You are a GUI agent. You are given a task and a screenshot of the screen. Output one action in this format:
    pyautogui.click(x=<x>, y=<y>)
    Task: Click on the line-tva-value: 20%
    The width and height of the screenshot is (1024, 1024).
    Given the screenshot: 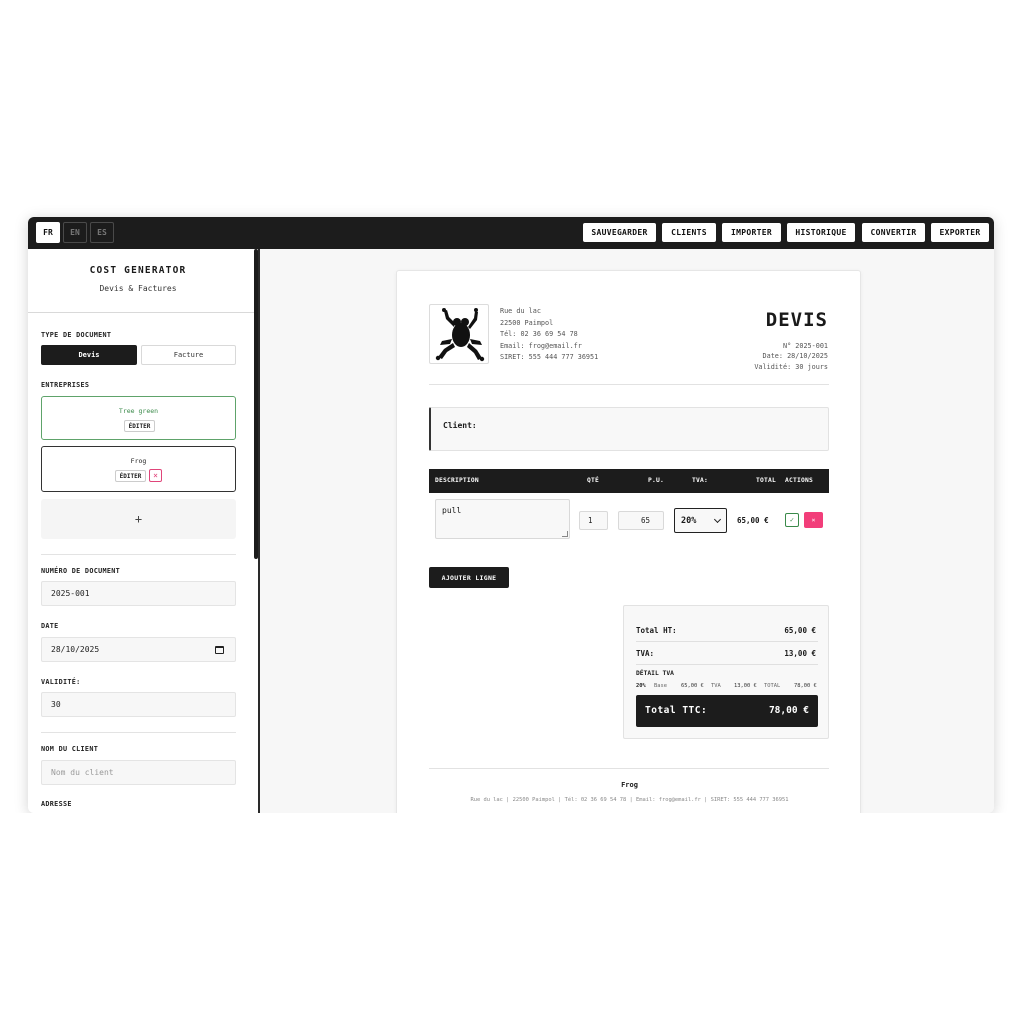 What is the action you would take?
    pyautogui.click(x=689, y=520)
    